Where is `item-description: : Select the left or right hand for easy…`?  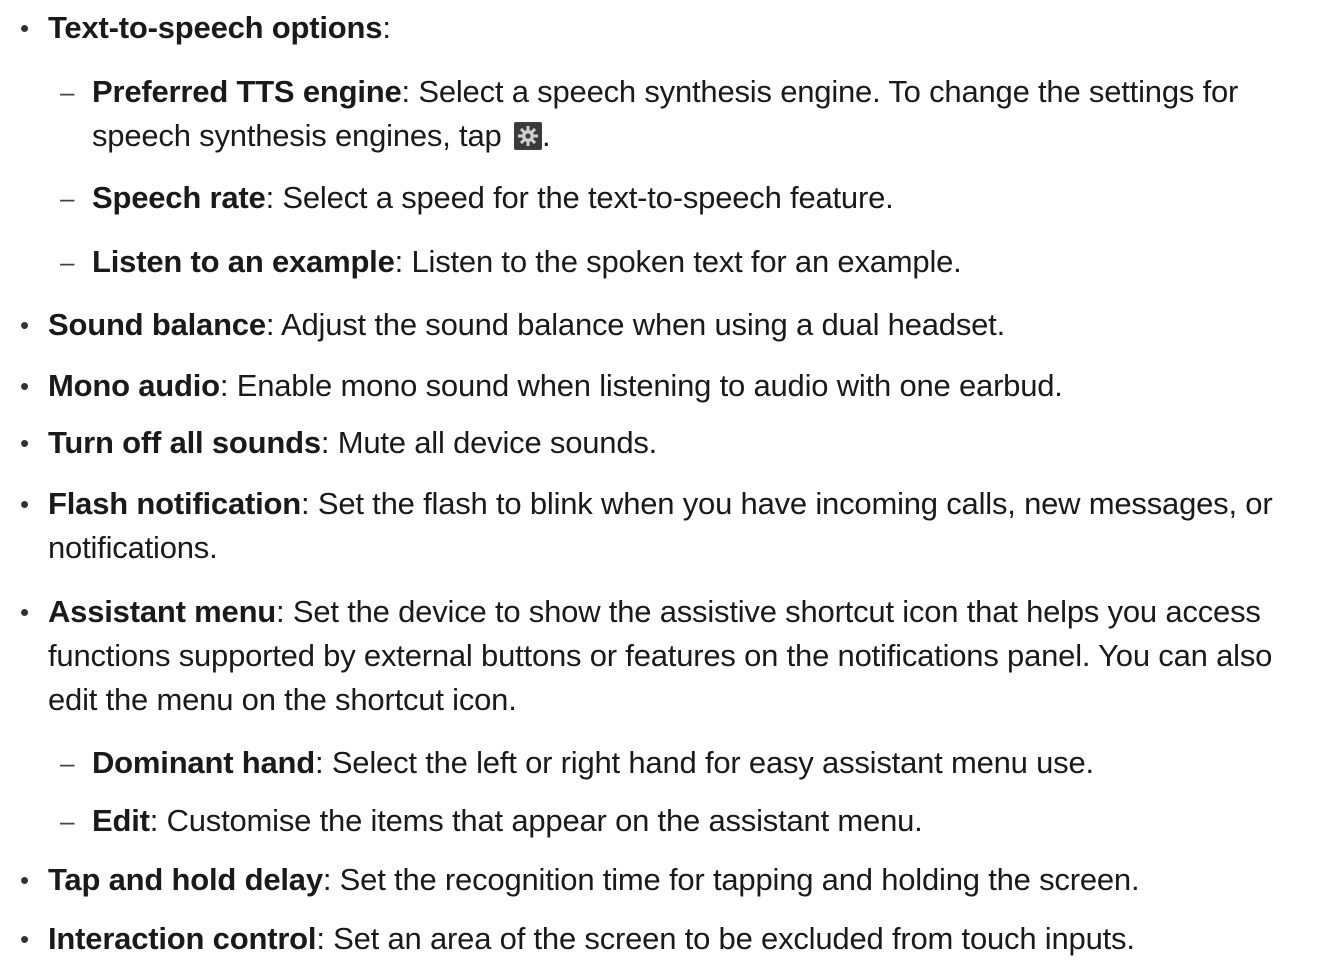
item-description: : Select the left or right hand for easy… is located at coordinates (704, 762).